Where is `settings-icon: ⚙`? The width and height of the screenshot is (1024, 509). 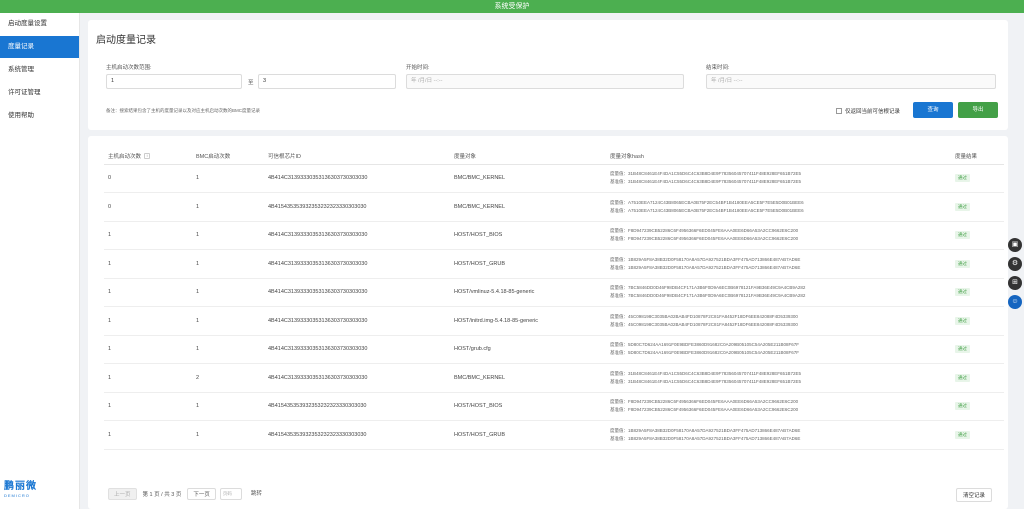
settings-icon: ⚙ is located at coordinates (1015, 264).